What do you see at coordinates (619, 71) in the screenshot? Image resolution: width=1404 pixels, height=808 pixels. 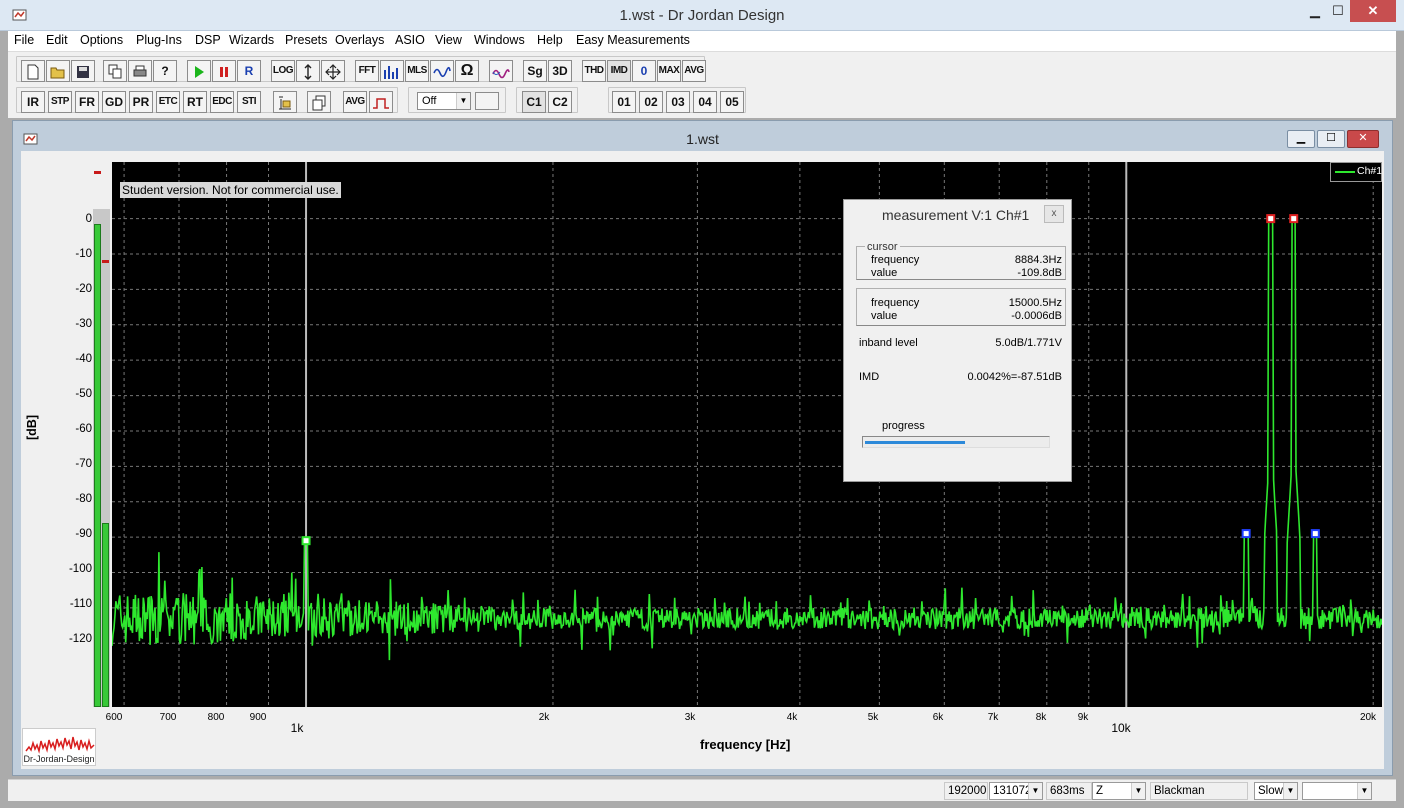 I see `imd-button: IMD` at bounding box center [619, 71].